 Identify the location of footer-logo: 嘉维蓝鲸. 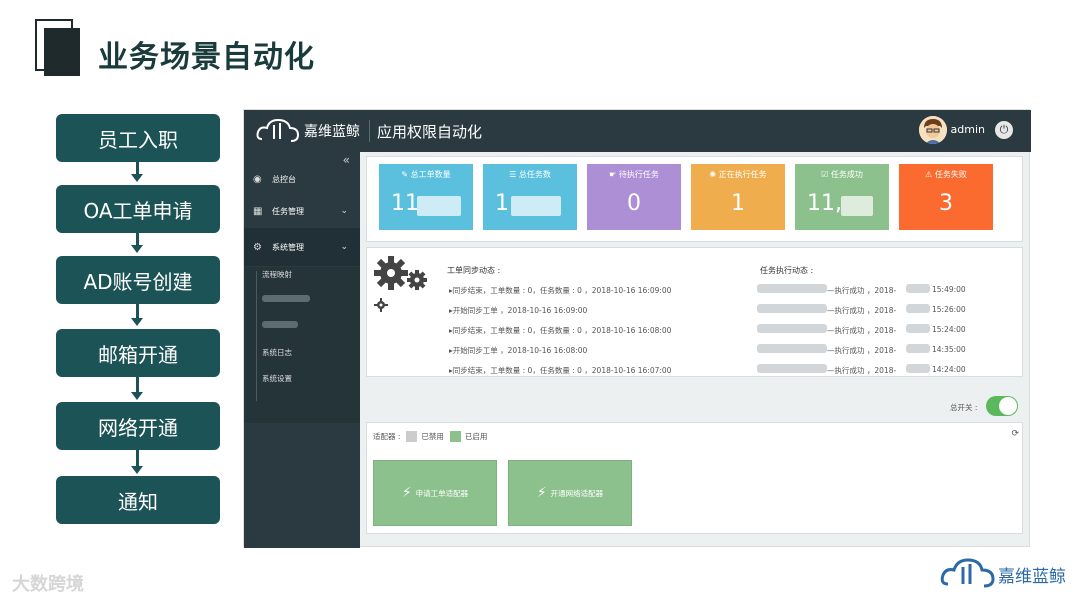
(1003, 574).